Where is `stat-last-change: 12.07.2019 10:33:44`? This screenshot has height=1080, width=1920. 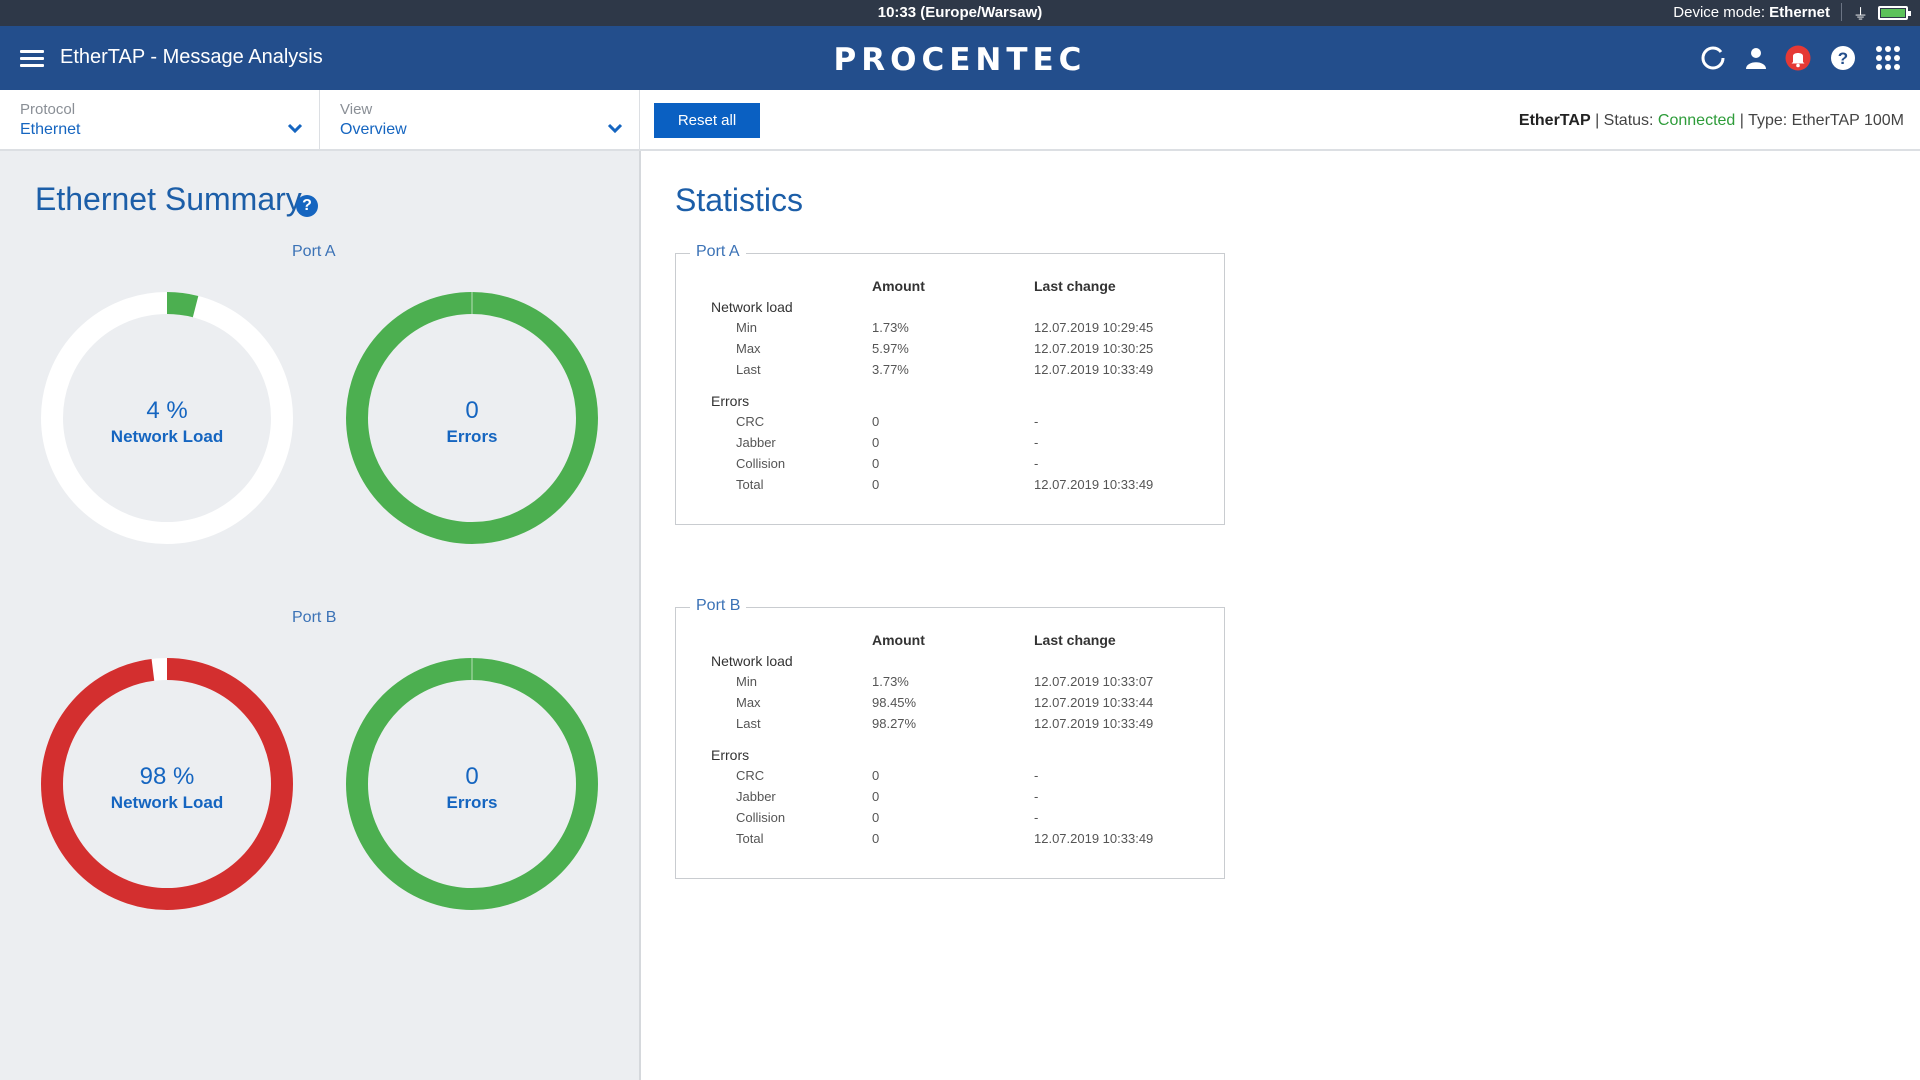 stat-last-change: 12.07.2019 10:33:44 is located at coordinates (1094, 702).